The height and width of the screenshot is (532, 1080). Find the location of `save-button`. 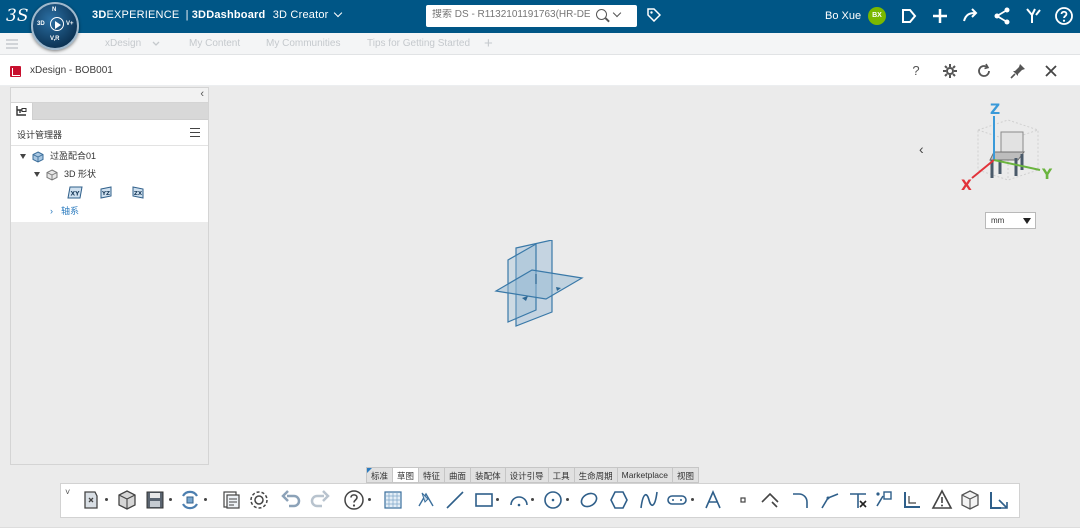

save-button is located at coordinates (155, 500).